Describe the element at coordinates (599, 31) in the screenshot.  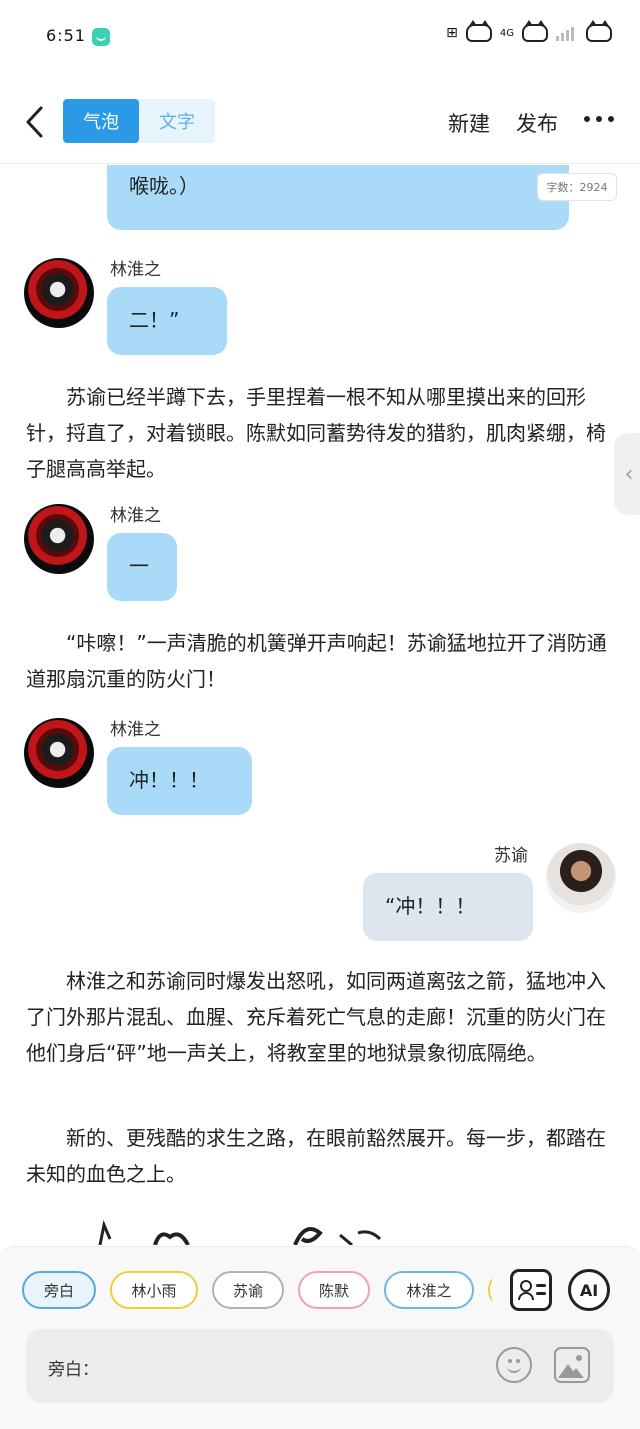
I see `battery-cat-icon` at that location.